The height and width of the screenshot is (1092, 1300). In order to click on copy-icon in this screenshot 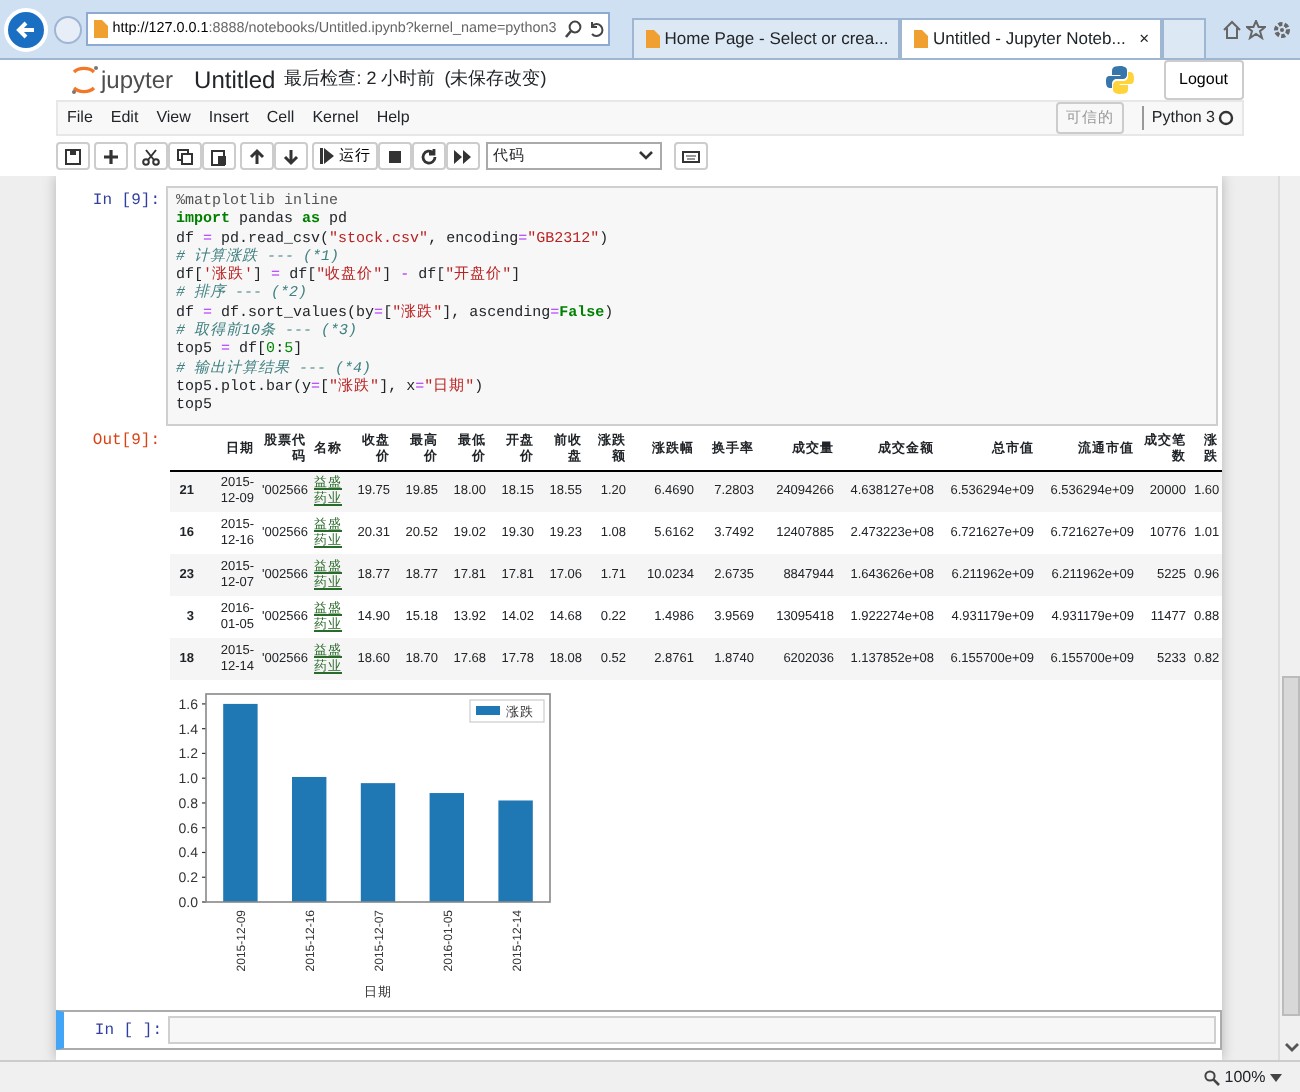, I will do `click(184, 156)`.